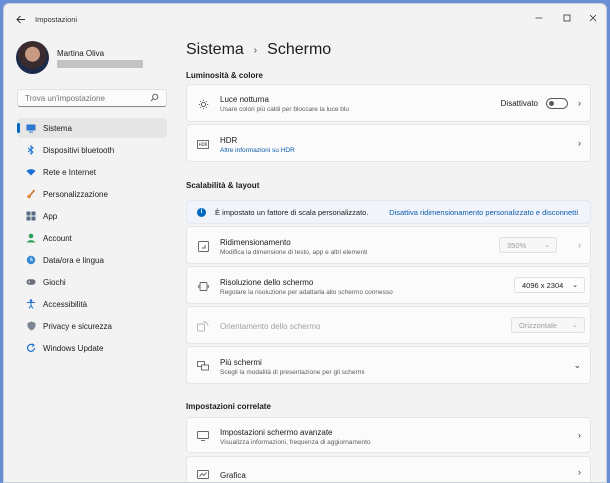  I want to click on bluetooth-icon, so click(31, 150).